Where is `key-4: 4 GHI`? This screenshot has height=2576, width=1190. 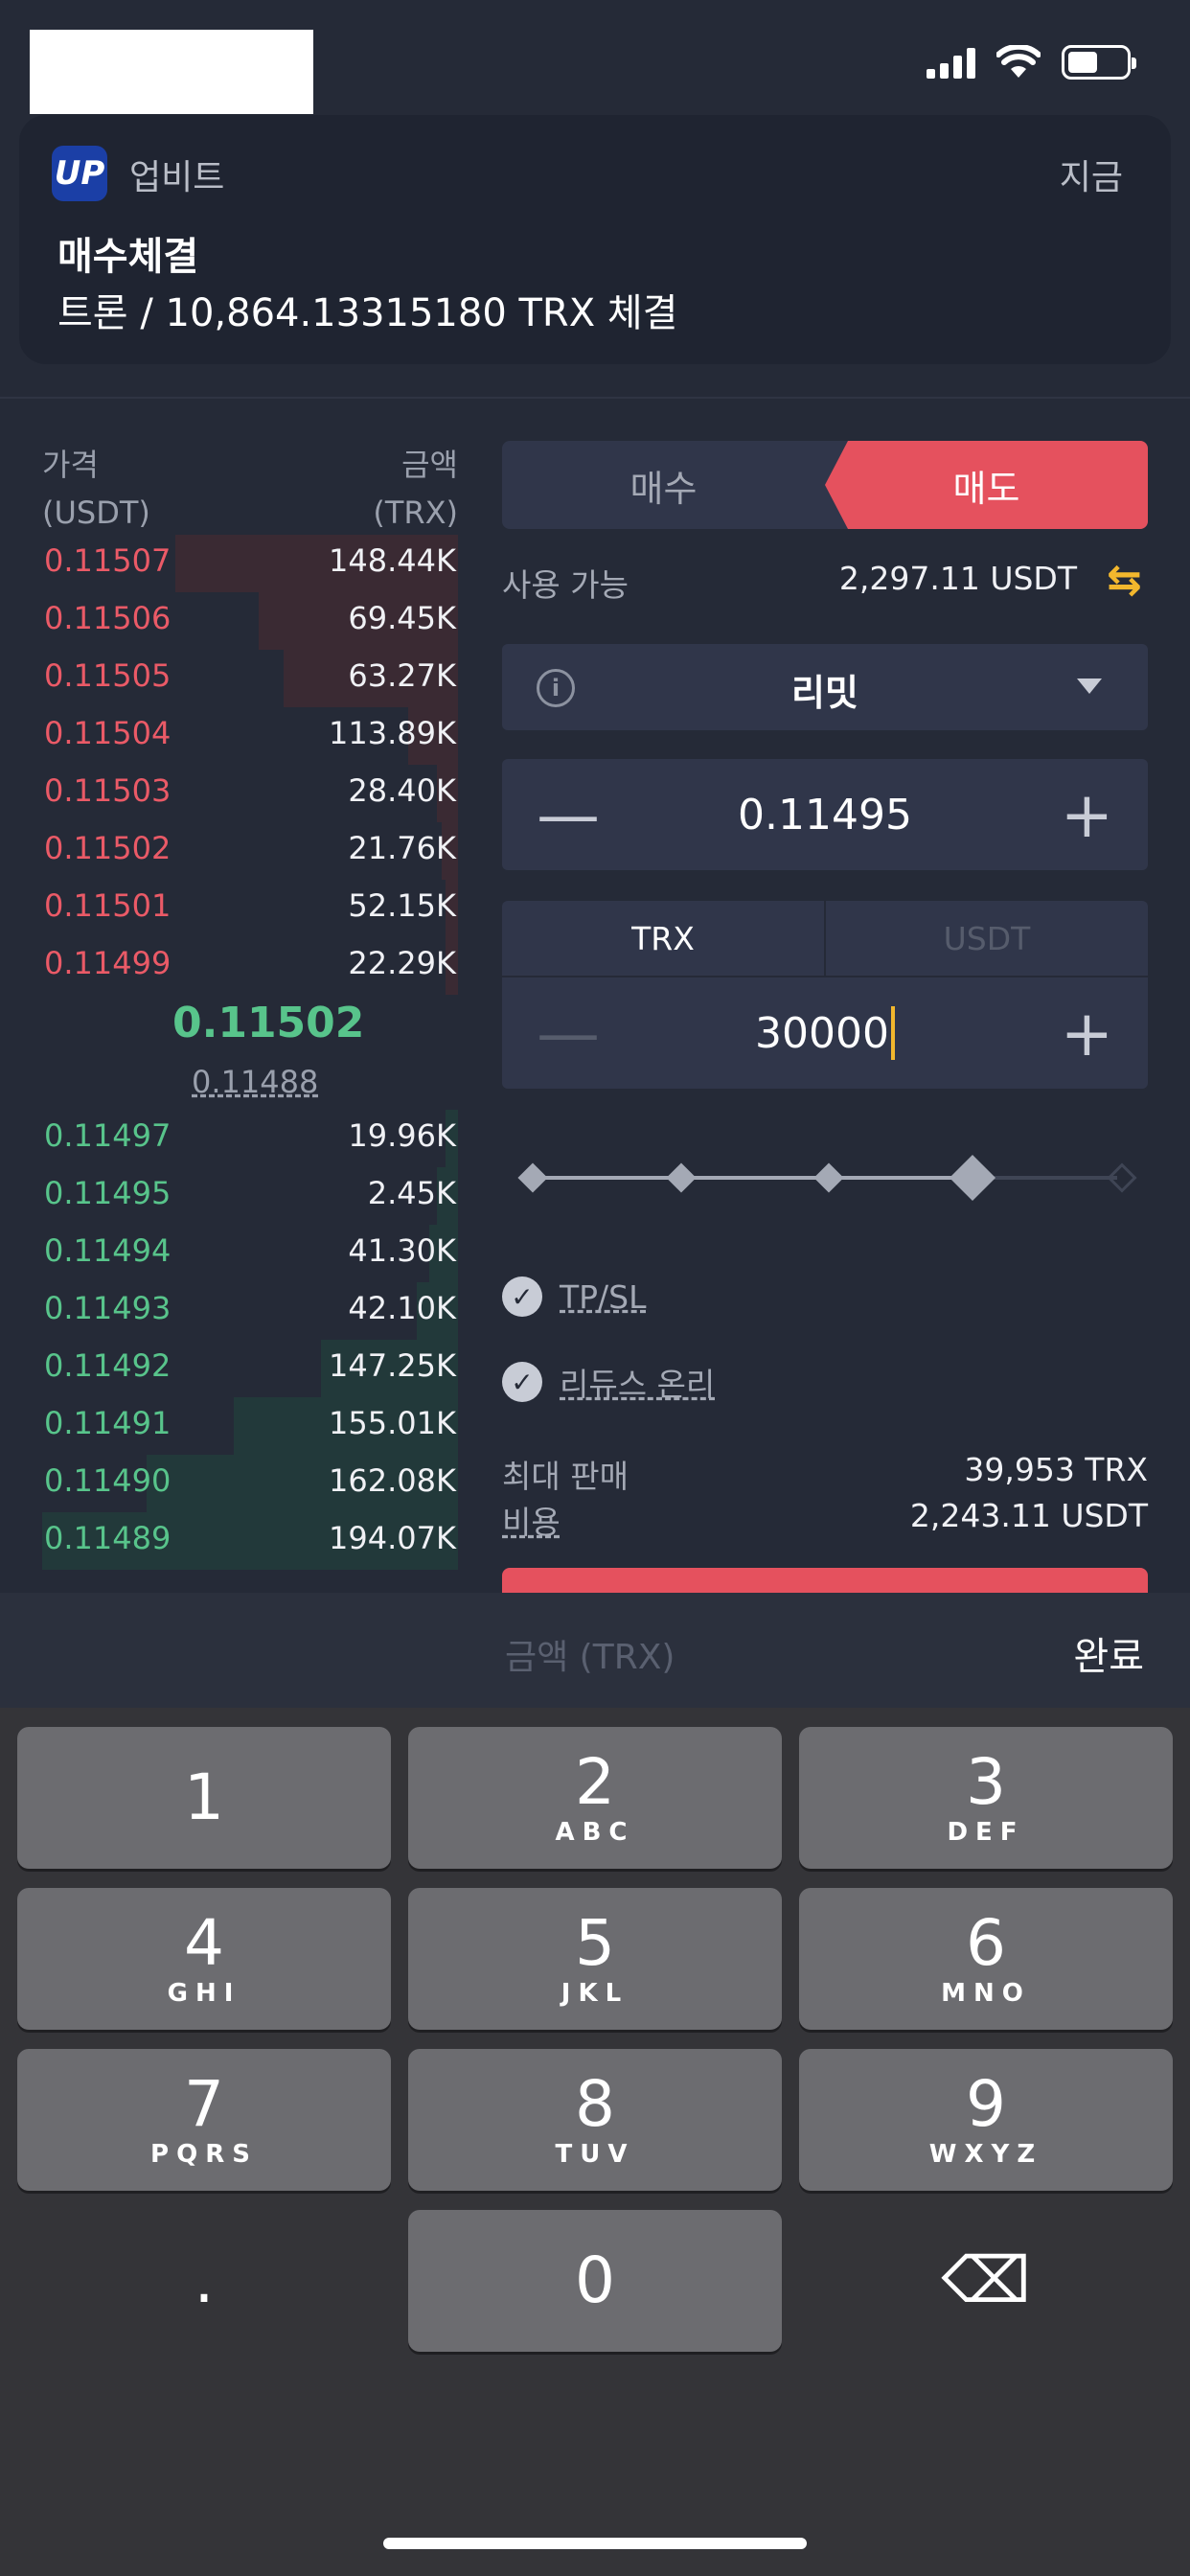 key-4: 4 GHI is located at coordinates (204, 1959).